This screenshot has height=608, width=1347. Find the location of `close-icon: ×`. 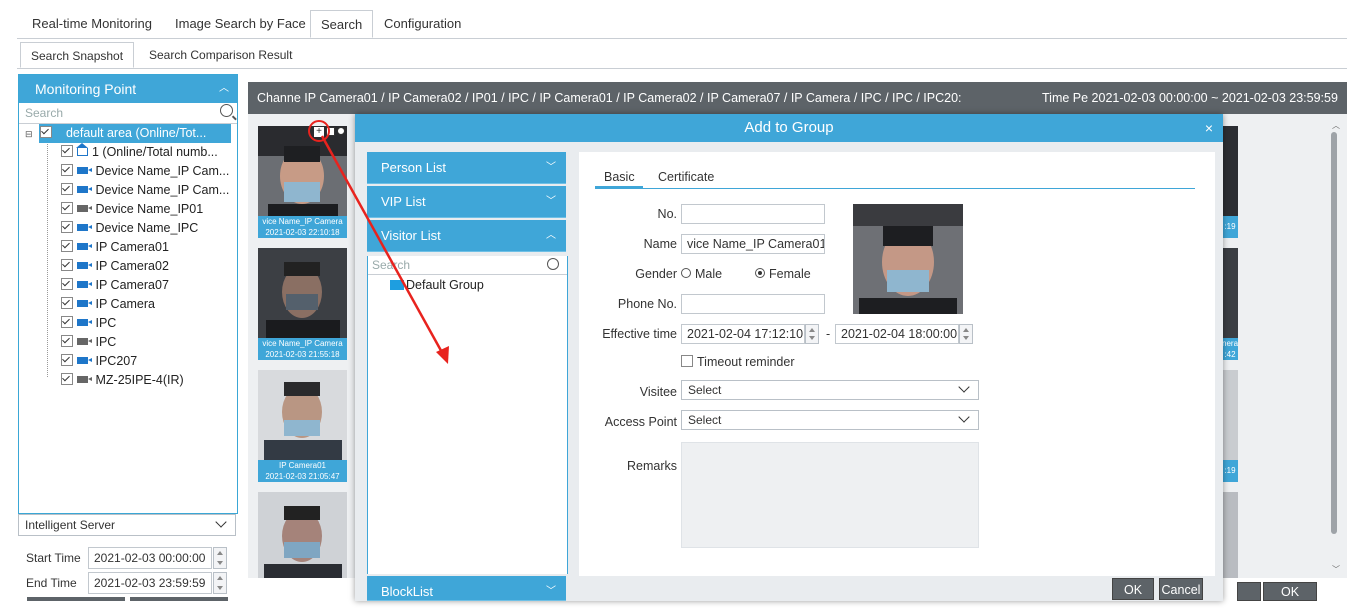

close-icon: × is located at coordinates (1209, 128).